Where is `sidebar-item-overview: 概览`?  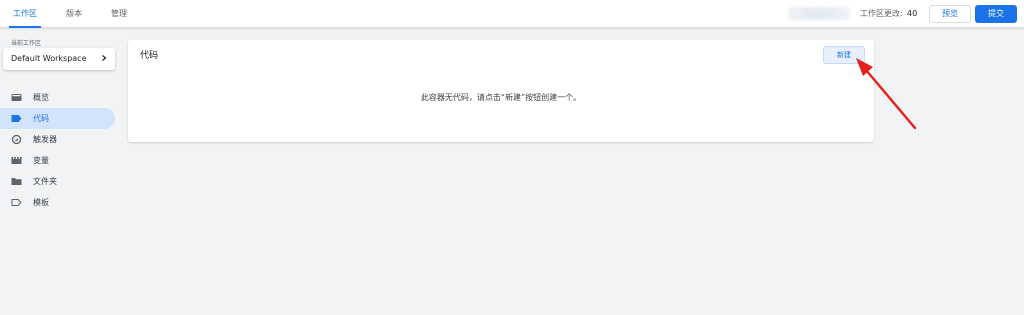
sidebar-item-overview: 概览 is located at coordinates (57, 97).